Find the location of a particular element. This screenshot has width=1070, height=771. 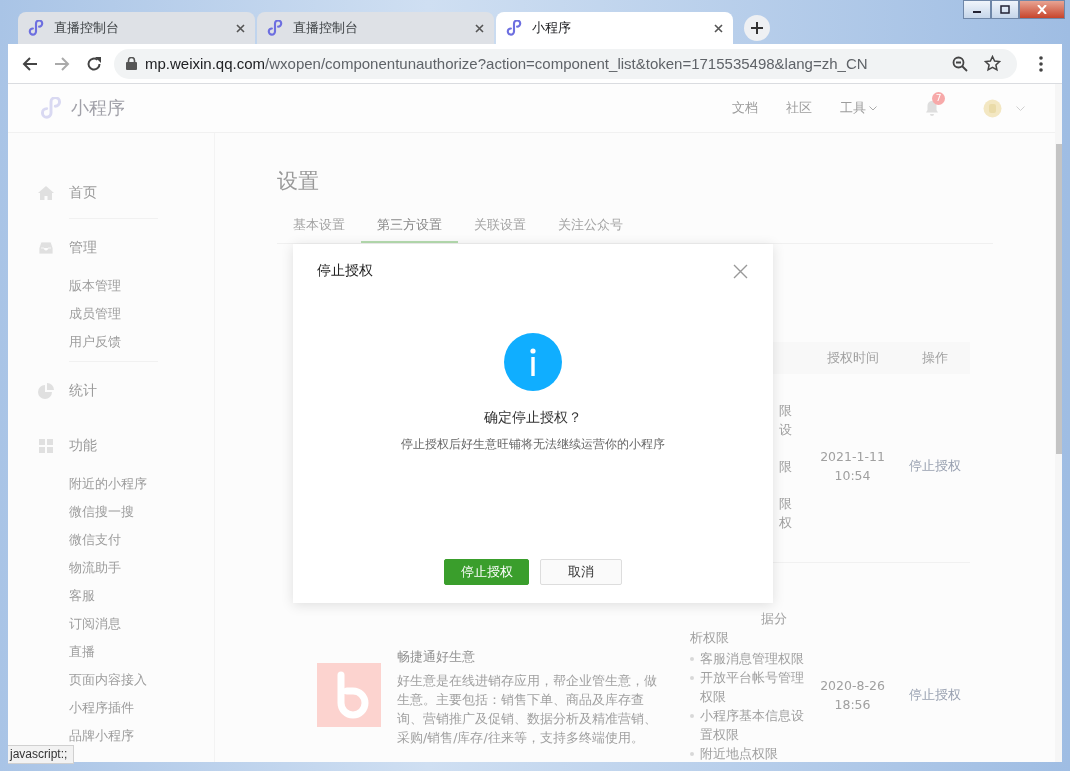

inbox-icon is located at coordinates (46, 248).